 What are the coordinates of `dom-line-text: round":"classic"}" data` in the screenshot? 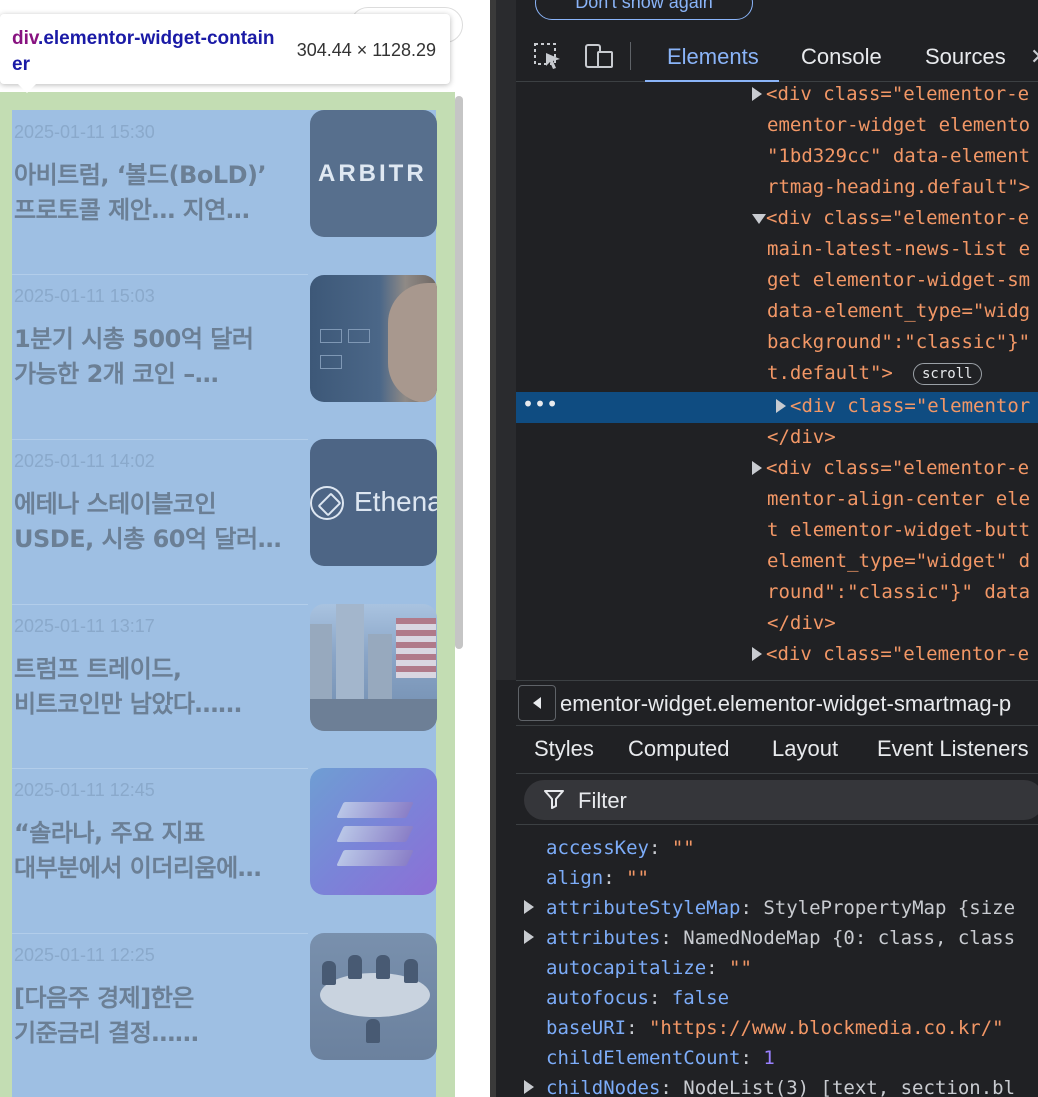 It's located at (899, 592).